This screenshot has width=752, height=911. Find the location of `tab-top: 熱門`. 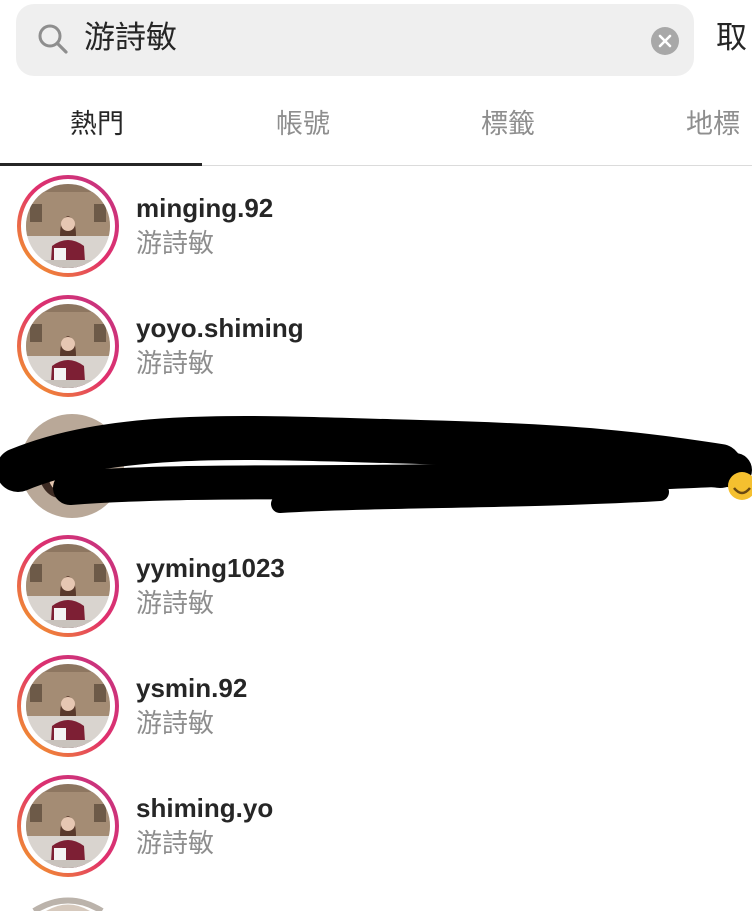

tab-top: 熱門 is located at coordinates (97, 125).